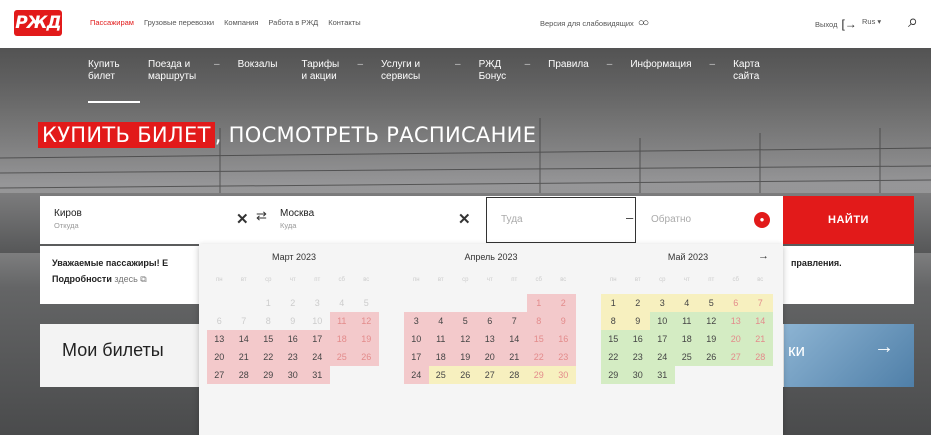 The image size is (931, 435). I want to click on promo-card: ки →, so click(849, 355).